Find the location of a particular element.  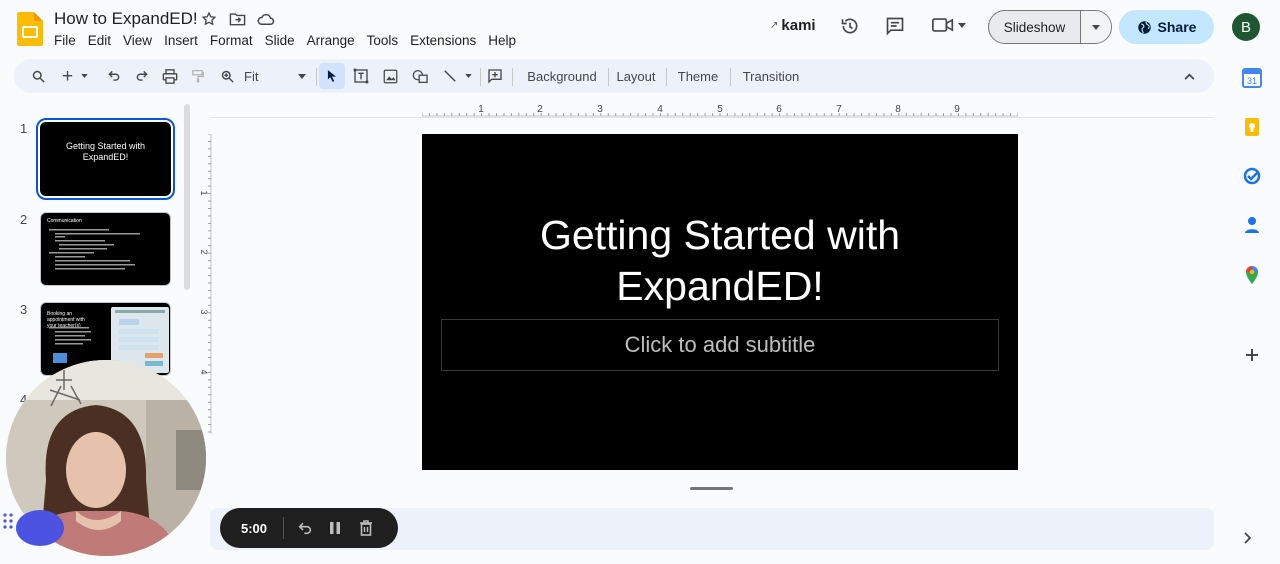

slide-thumbnail-1: Getting Started with ExpandED! is located at coordinates (105, 159).